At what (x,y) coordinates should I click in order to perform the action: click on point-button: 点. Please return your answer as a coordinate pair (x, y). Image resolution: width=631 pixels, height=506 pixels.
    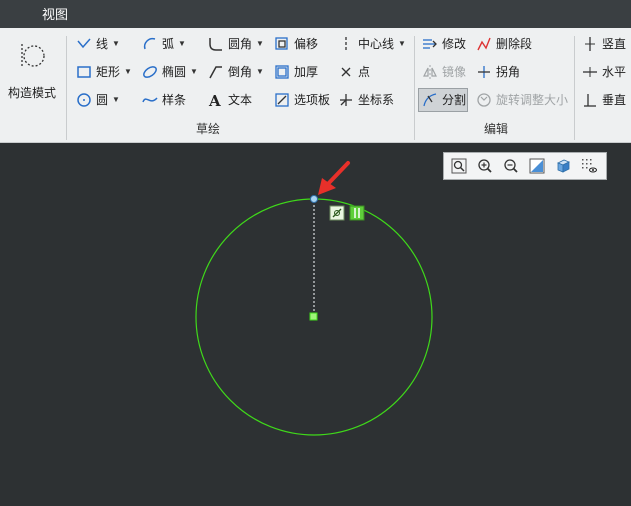
    Looking at the image, I should click on (354, 72).